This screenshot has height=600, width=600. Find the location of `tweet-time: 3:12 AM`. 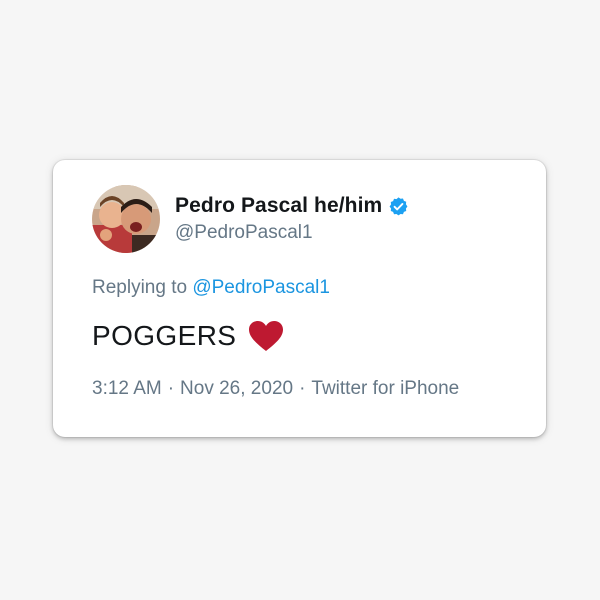

tweet-time: 3:12 AM is located at coordinates (127, 388).